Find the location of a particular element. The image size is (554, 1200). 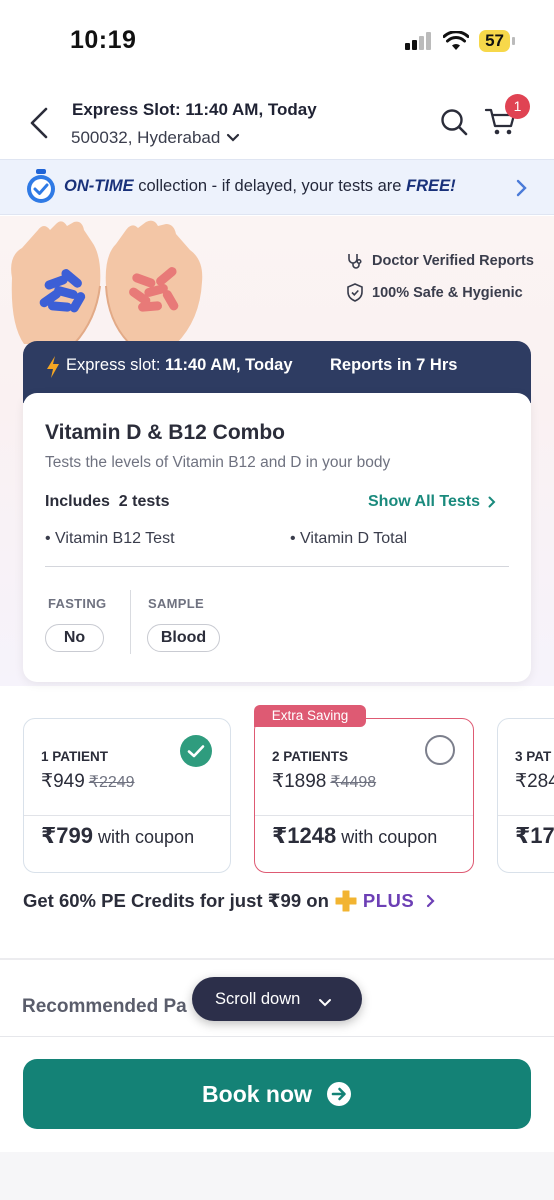

coupon-price-value: ₹799 is located at coordinates (67, 835).